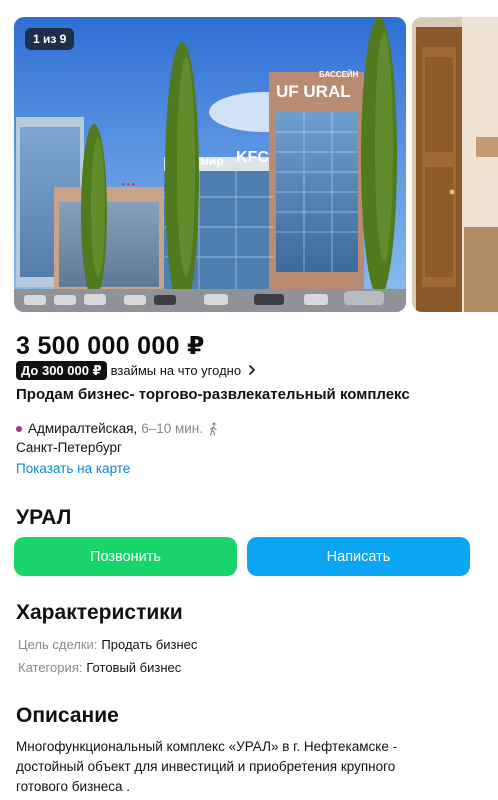 The width and height of the screenshot is (498, 800). Describe the element at coordinates (213, 429) in the screenshot. I see `walking-person-icon` at that location.